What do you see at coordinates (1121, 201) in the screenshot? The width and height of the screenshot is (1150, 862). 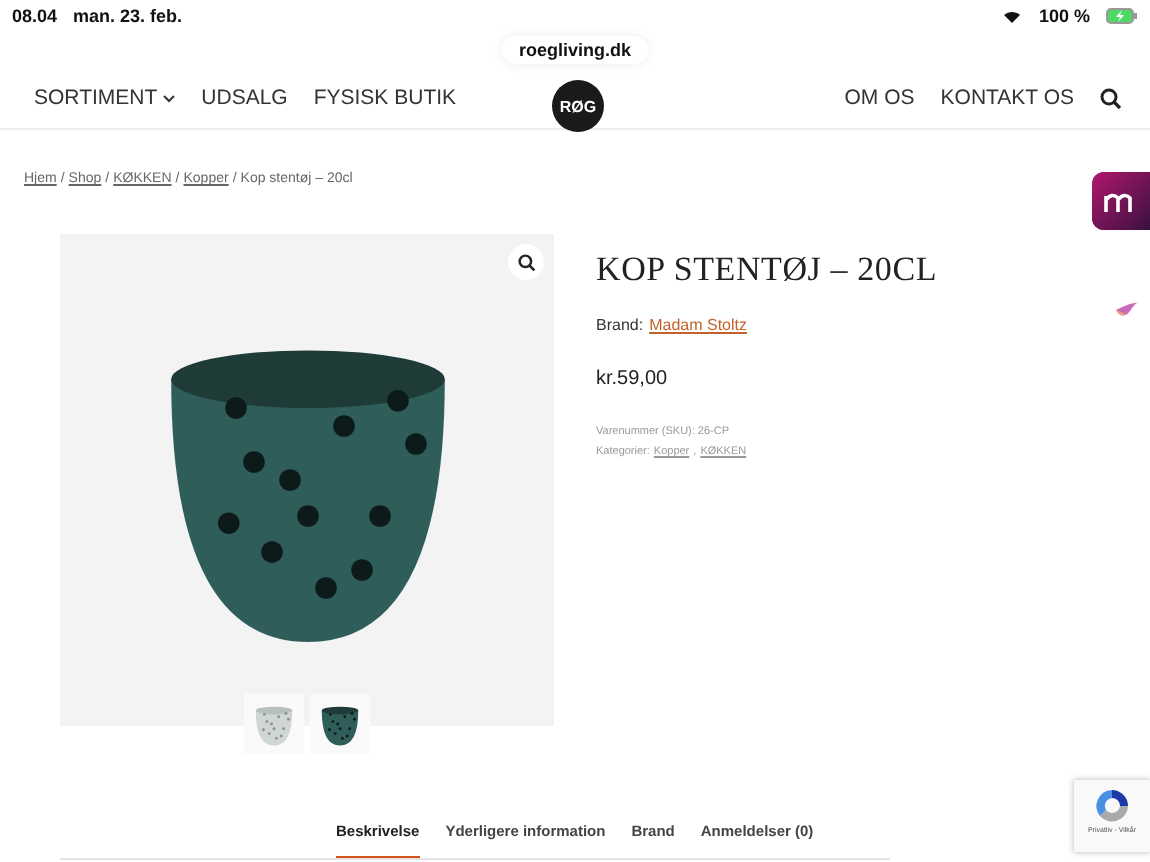 I see `app-badge-icon` at bounding box center [1121, 201].